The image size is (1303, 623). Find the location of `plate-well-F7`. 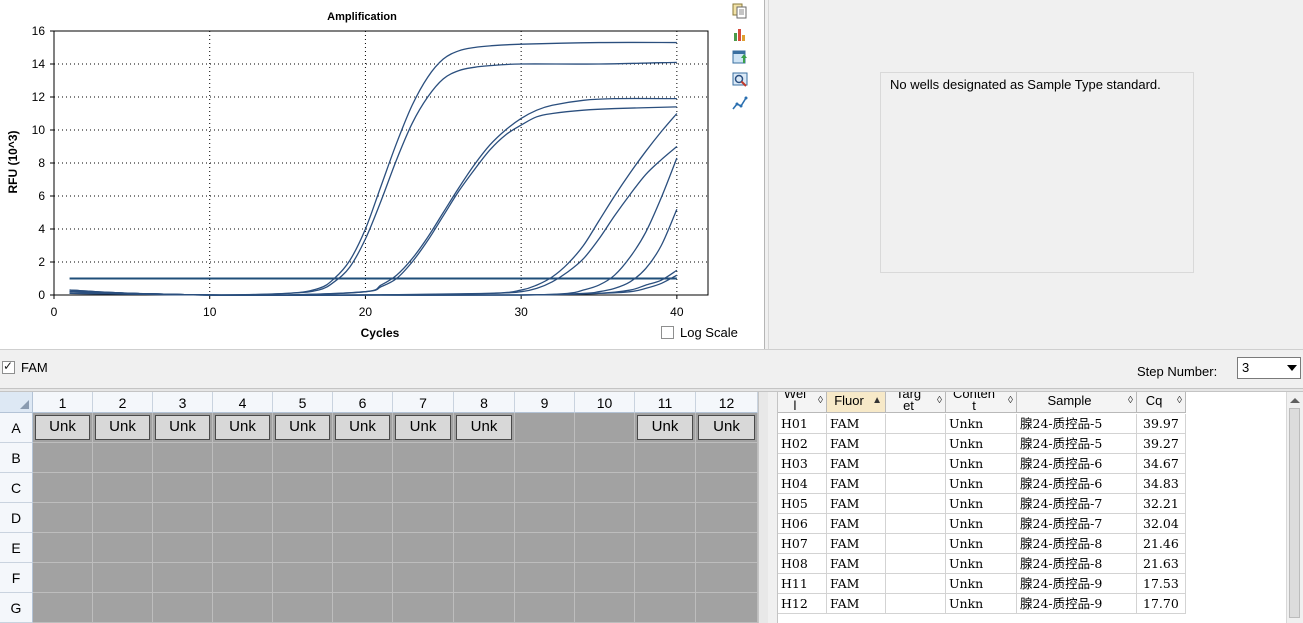

plate-well-F7 is located at coordinates (423, 578).